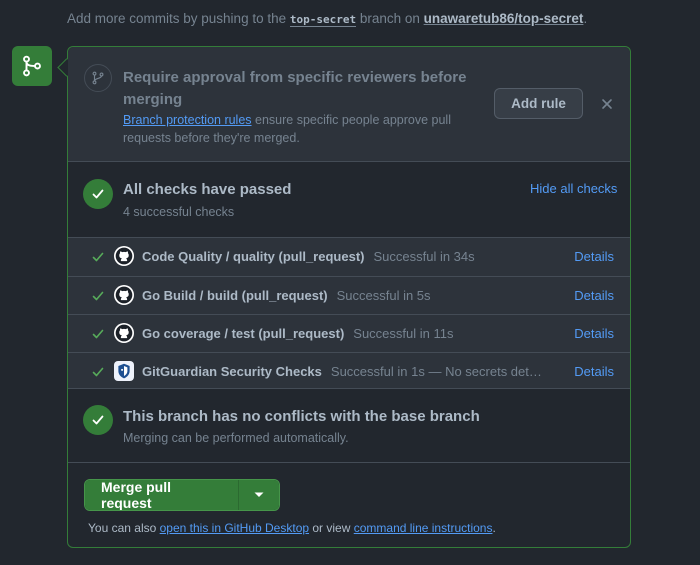 The image size is (700, 565). What do you see at coordinates (235, 295) in the screenshot?
I see `check-name: Go Build / build (pull_request)` at bounding box center [235, 295].